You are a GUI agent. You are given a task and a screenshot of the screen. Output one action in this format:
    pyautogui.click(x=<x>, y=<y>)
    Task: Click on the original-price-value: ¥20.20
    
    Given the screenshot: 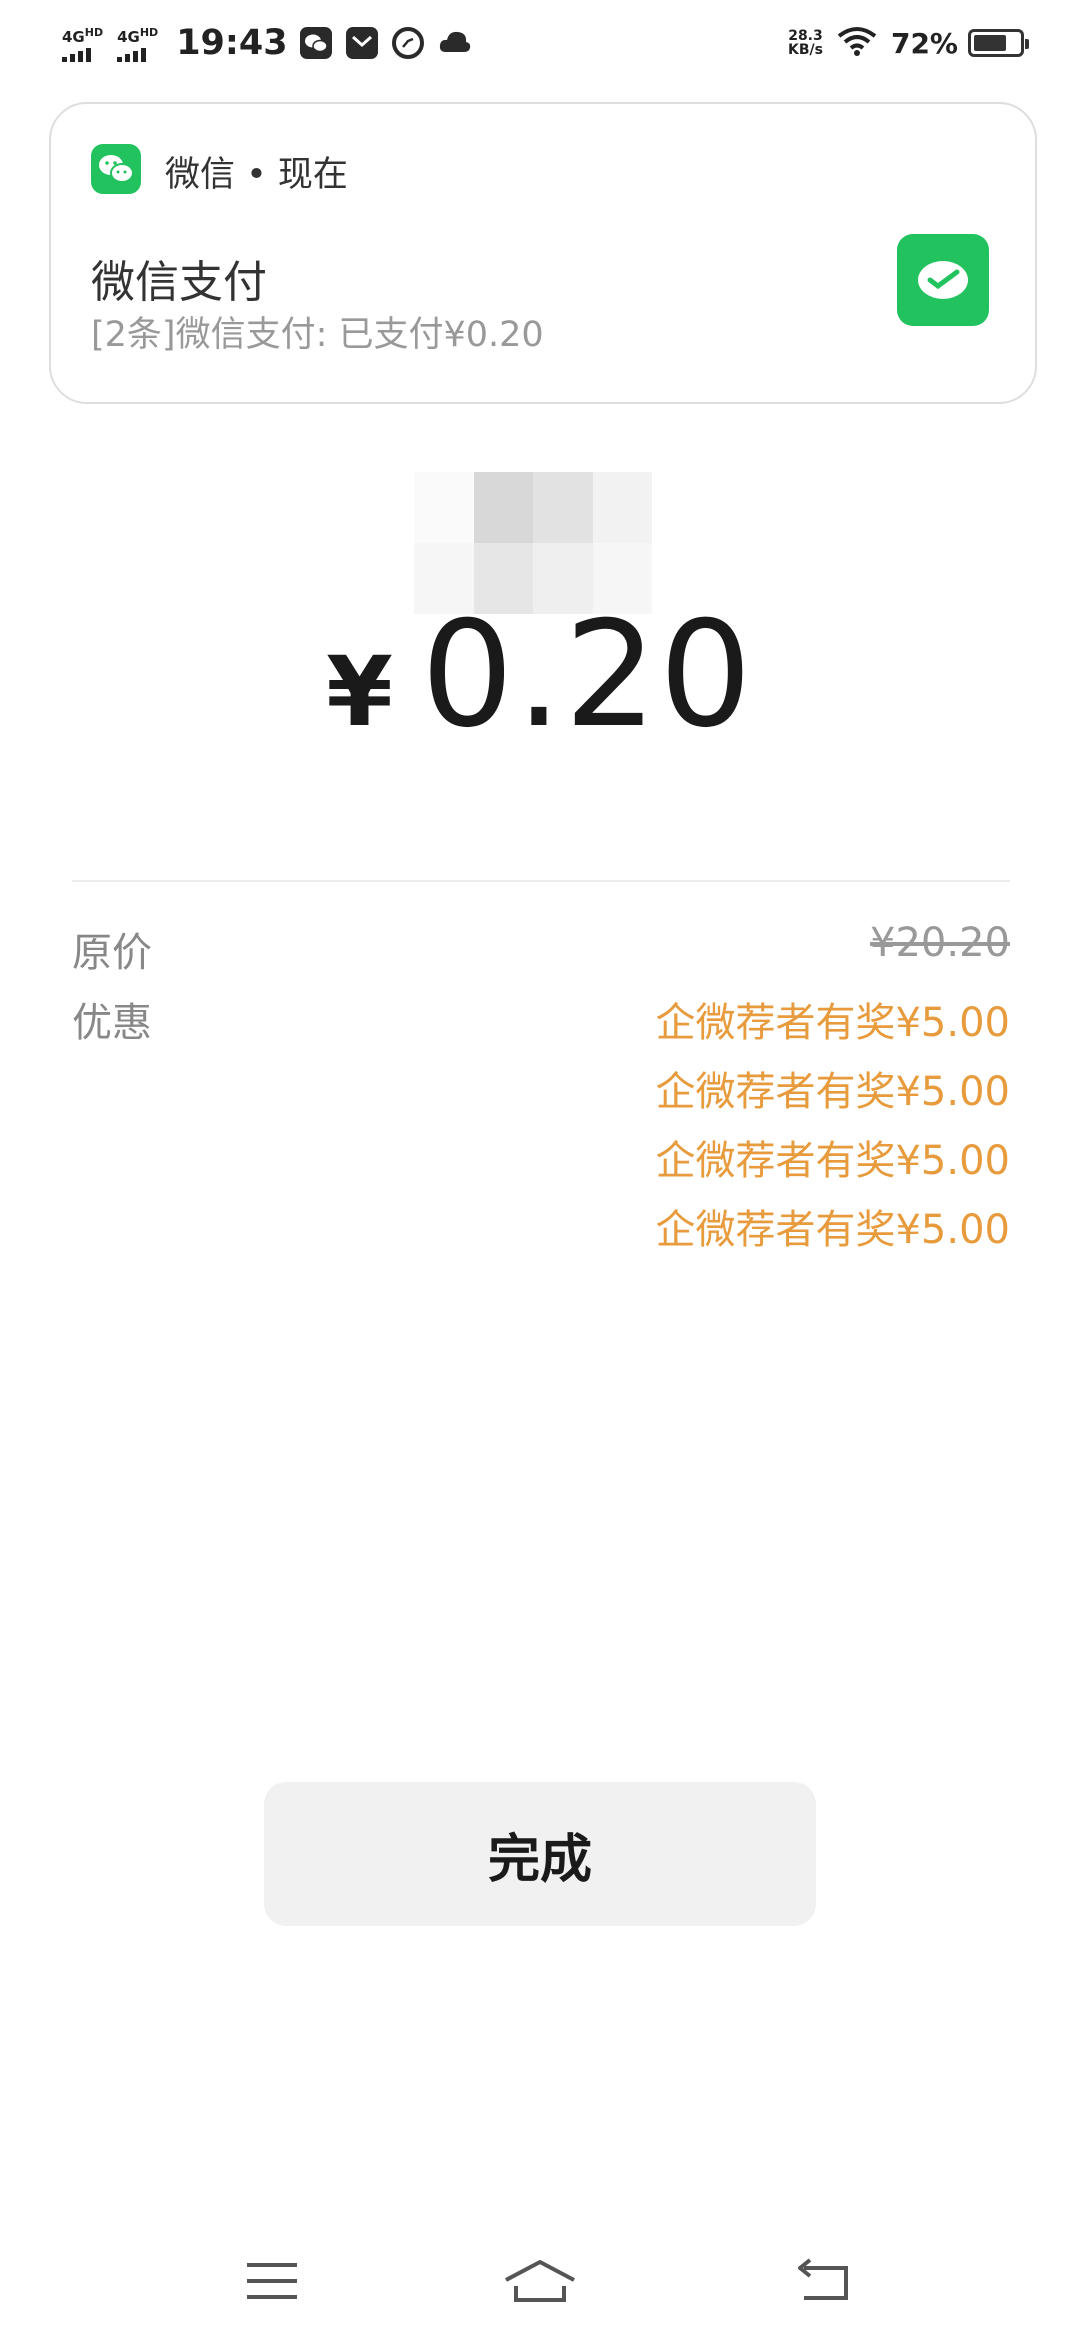 What is the action you would take?
    pyautogui.click(x=940, y=943)
    